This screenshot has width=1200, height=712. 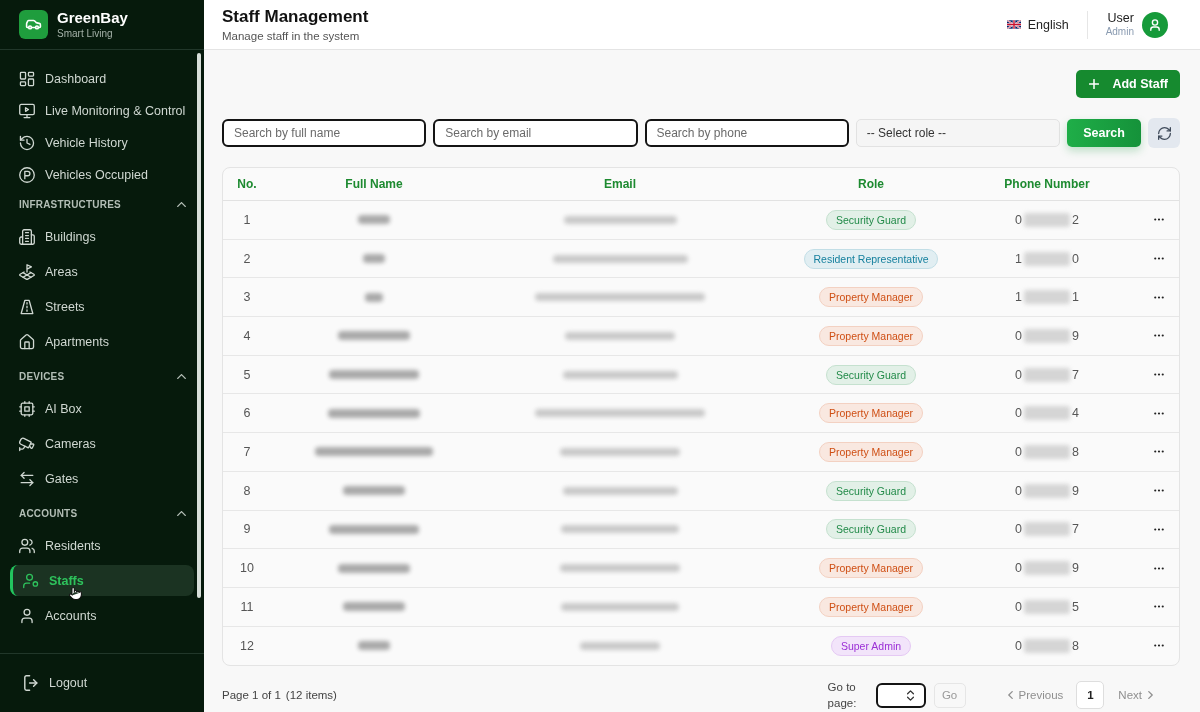 What do you see at coordinates (746, 133) in the screenshot?
I see `search-field: Search by phone` at bounding box center [746, 133].